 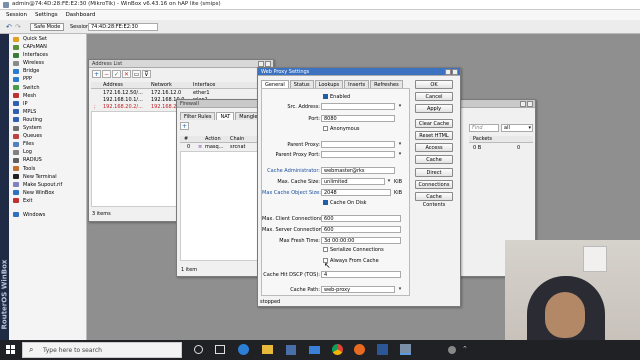 I want to click on col-interface: Interface, so click(x=204, y=85).